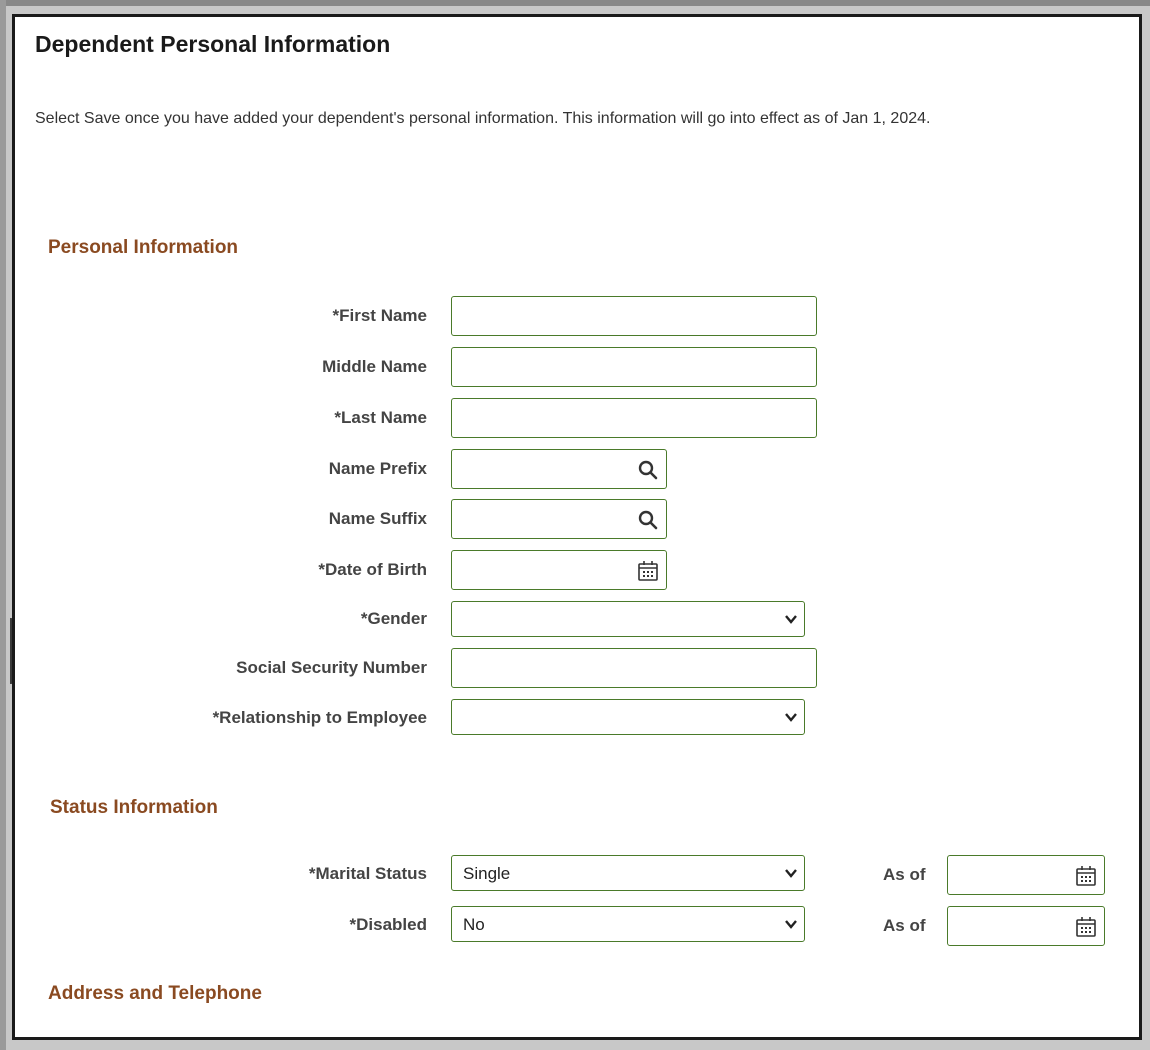 This screenshot has height=1050, width=1150. Describe the element at coordinates (143, 247) in the screenshot. I see `personal-info-heading: Personal Information` at that location.